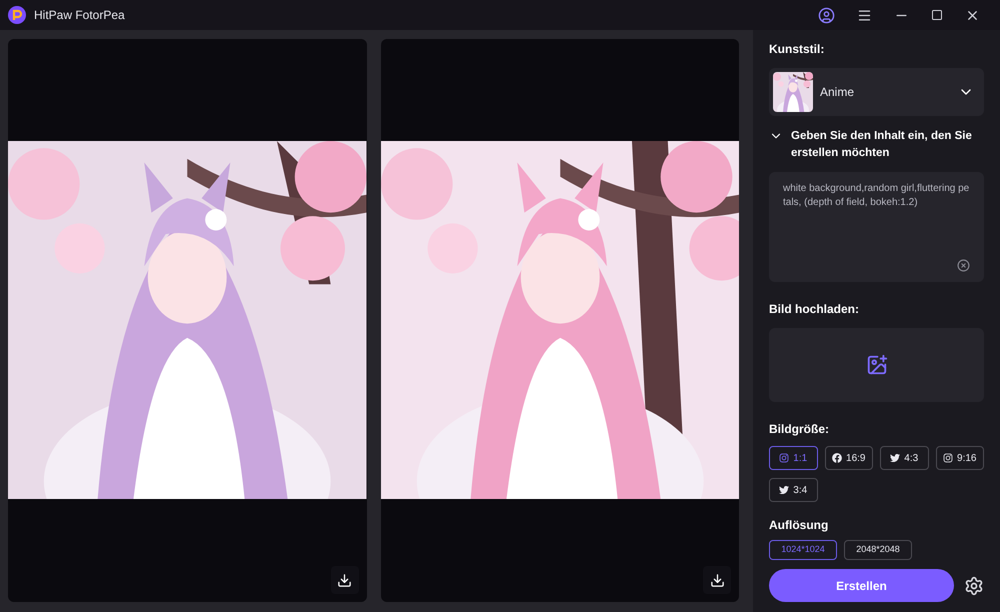  Describe the element at coordinates (963, 265) in the screenshot. I see `clear-icon` at that location.